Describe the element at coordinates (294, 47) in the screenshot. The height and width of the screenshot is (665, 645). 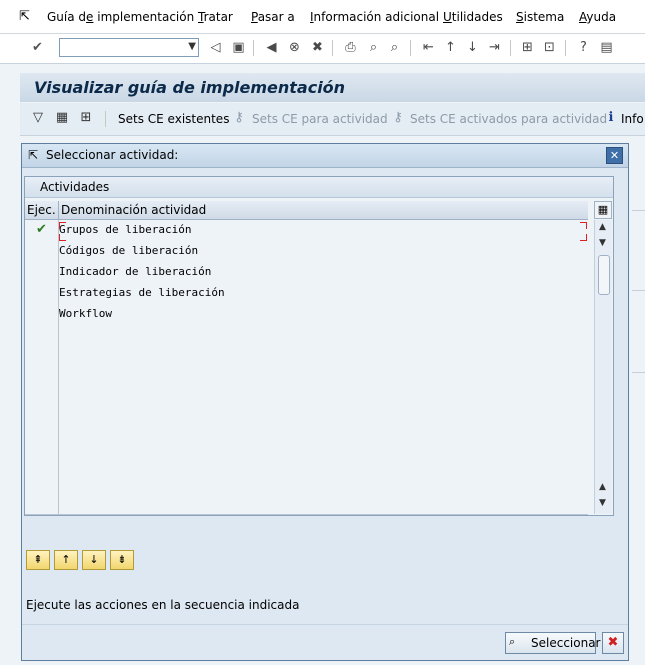
I see `exit-icon: ⊗` at that location.